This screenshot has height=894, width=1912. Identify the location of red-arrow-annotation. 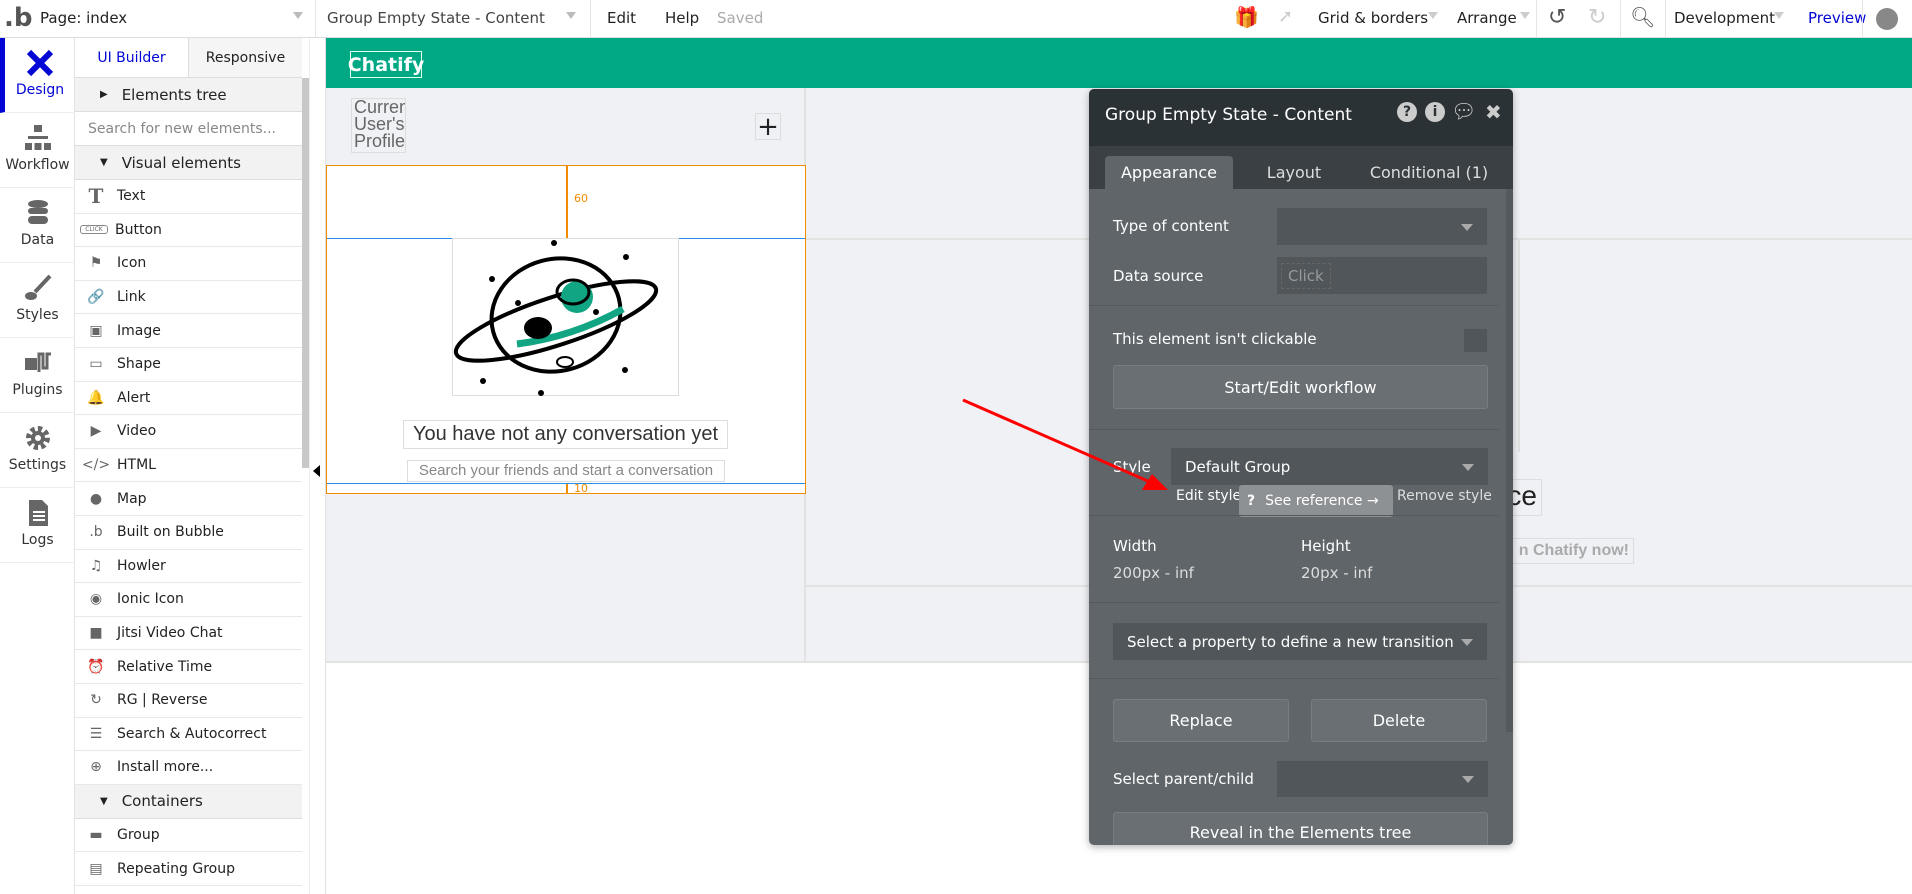
(1065, 444).